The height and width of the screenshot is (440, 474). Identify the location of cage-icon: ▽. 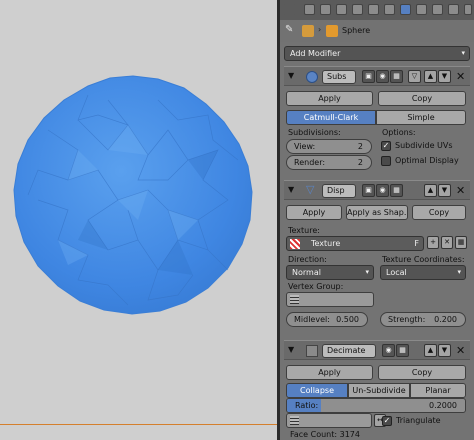
(414, 76).